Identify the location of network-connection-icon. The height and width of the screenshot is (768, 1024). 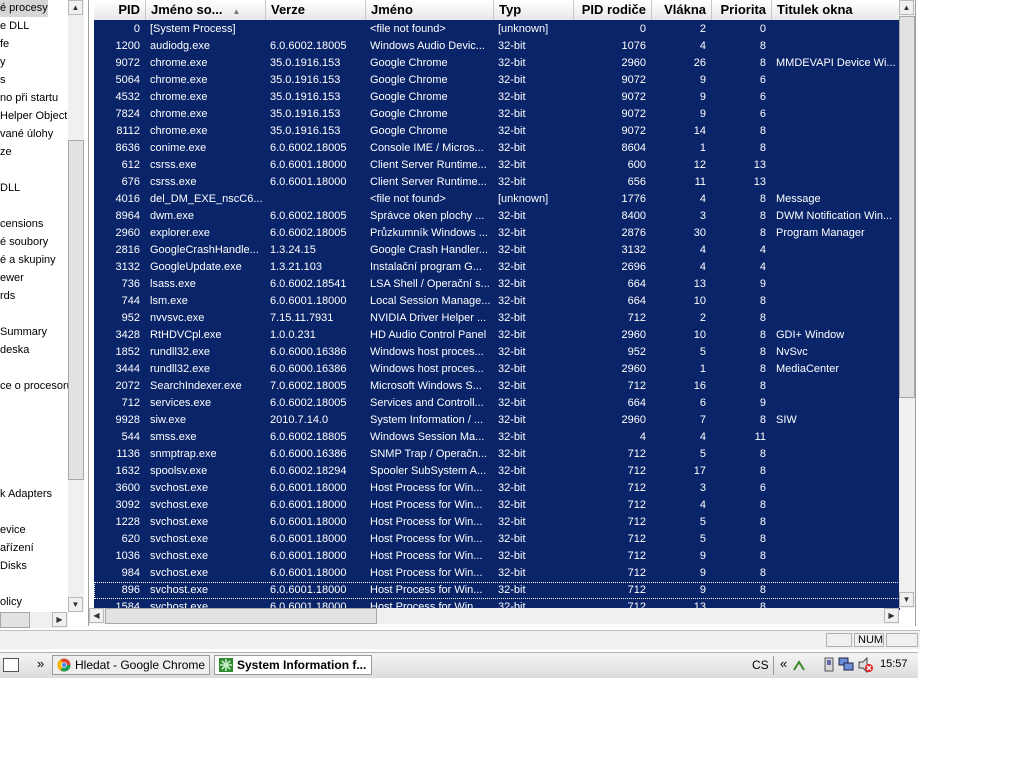
(846, 664).